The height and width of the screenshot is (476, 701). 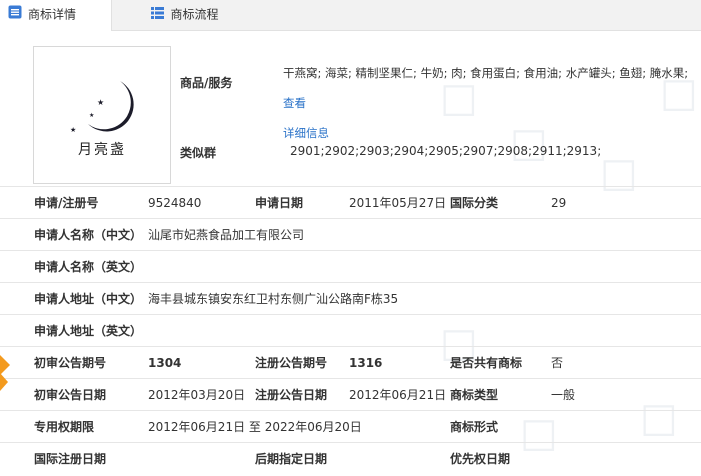 I want to click on detail-row: 申请人名称（中文） 汕尾市妃燕食品加工有限公司, so click(x=350, y=234).